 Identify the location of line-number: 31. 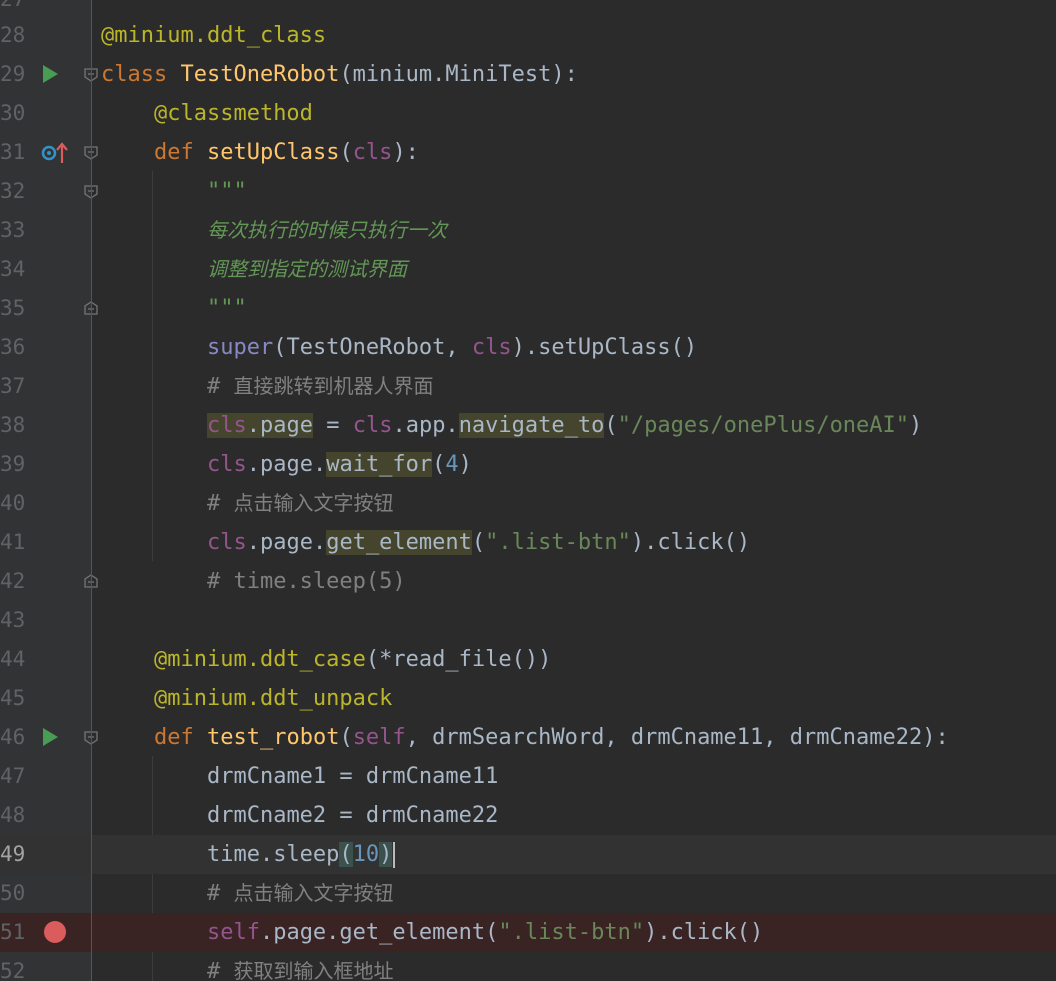
(13, 152).